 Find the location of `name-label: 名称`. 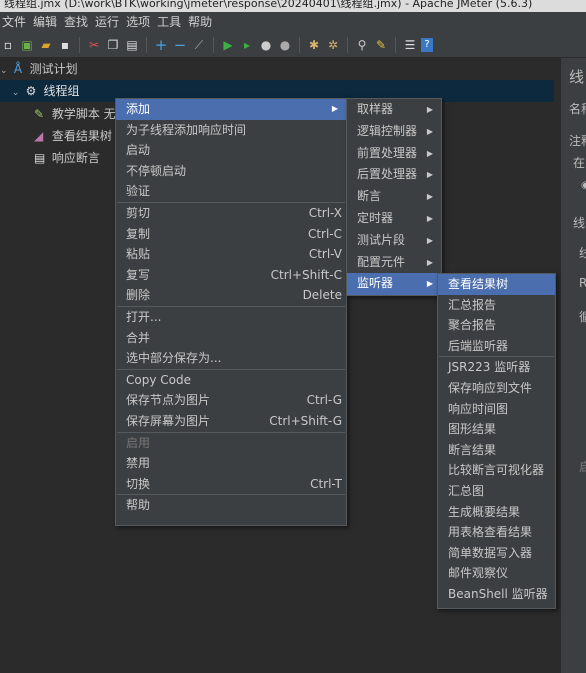

name-label: 名称 is located at coordinates (577, 109).